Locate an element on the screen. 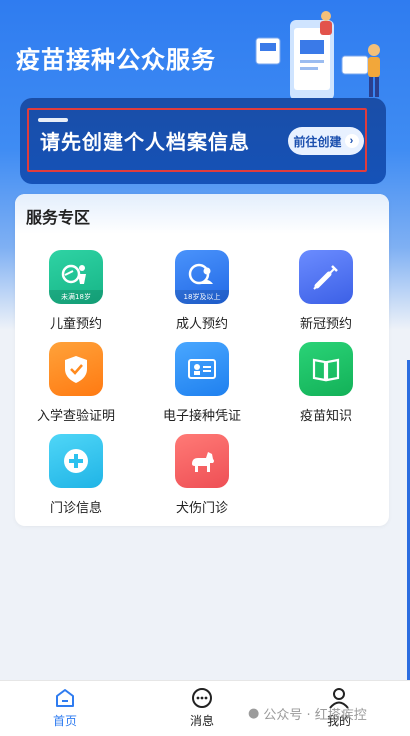 Image resolution: width=410 pixels, height=736 pixels. watermark-text: 公众号 · 红塔疾控 is located at coordinates (315, 715).